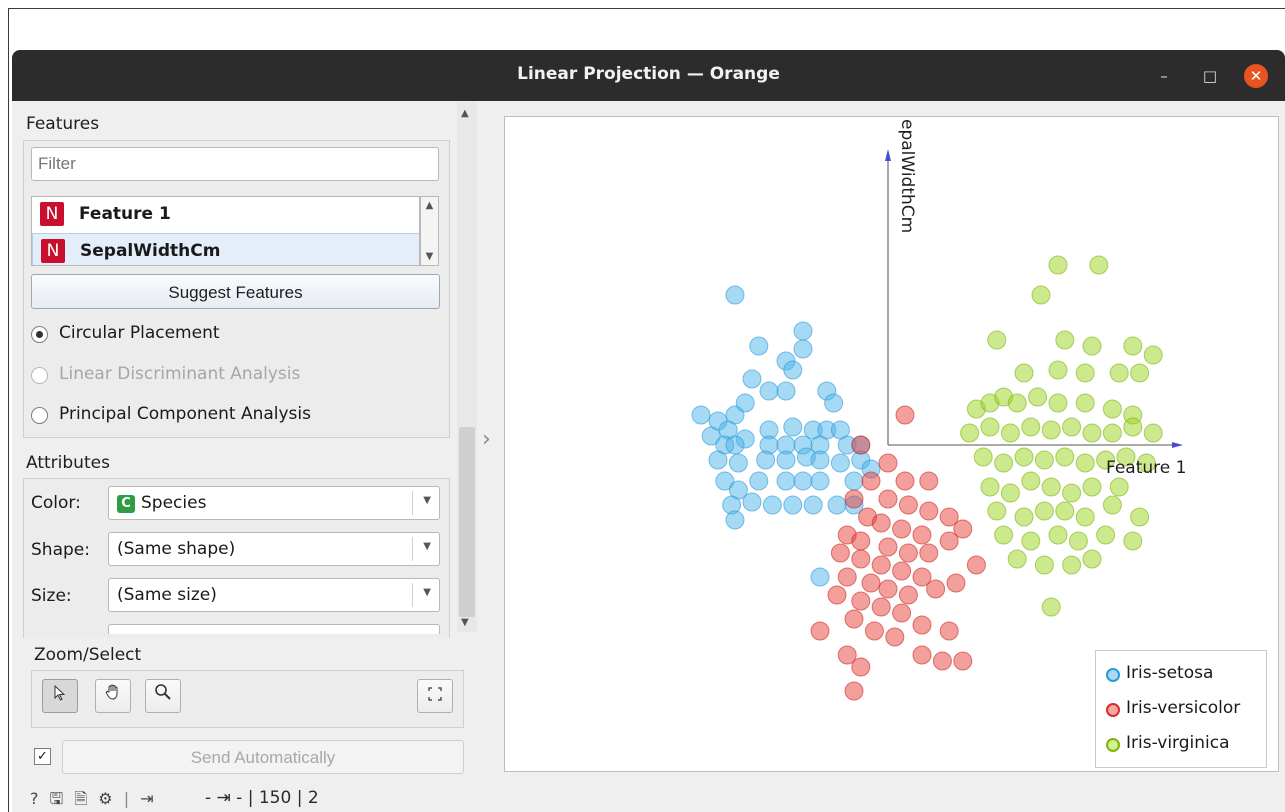 The height and width of the screenshot is (812, 1285). Describe the element at coordinates (263, 757) in the screenshot. I see `send-automatically-button: Send Automatically` at that location.